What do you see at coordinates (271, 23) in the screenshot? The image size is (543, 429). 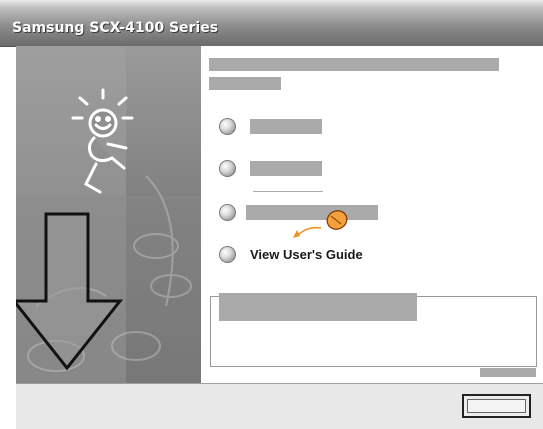 I see `title-bar: Samsung SCX-4100 Series` at bounding box center [271, 23].